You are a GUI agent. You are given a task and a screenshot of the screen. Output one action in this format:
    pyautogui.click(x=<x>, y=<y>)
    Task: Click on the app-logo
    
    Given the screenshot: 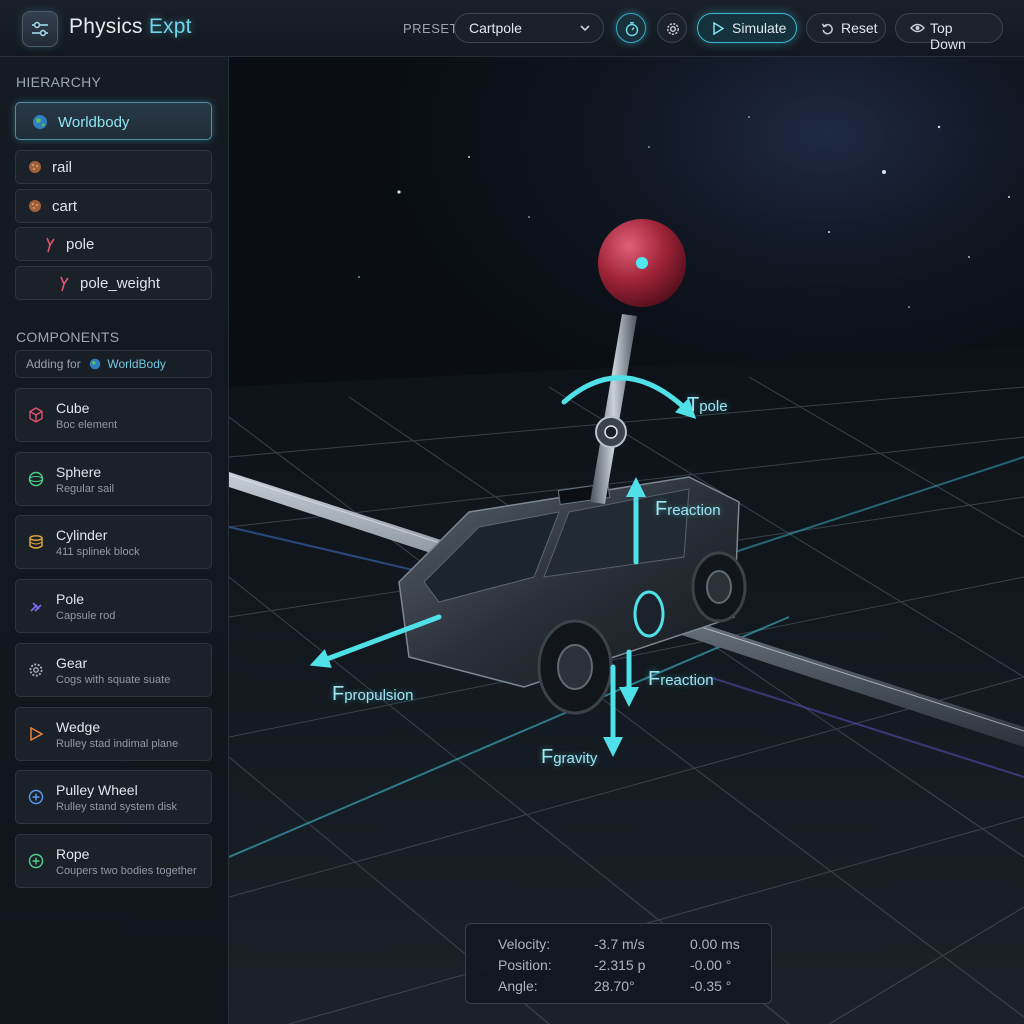 What is the action you would take?
    pyautogui.click(x=40, y=29)
    